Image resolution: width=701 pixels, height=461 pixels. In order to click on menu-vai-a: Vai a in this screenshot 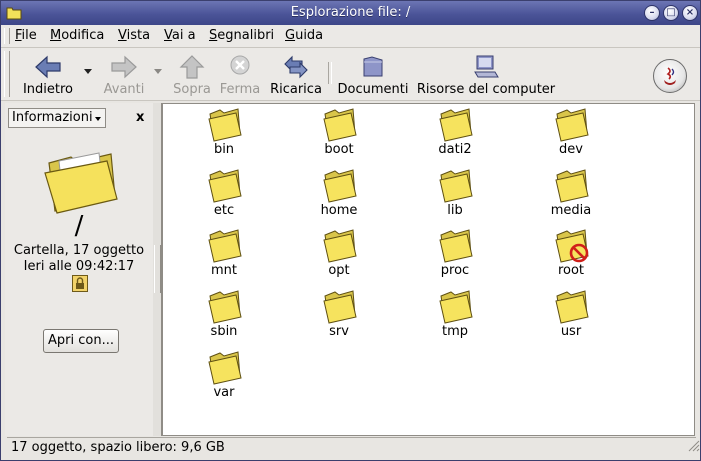, I will do `click(180, 35)`.